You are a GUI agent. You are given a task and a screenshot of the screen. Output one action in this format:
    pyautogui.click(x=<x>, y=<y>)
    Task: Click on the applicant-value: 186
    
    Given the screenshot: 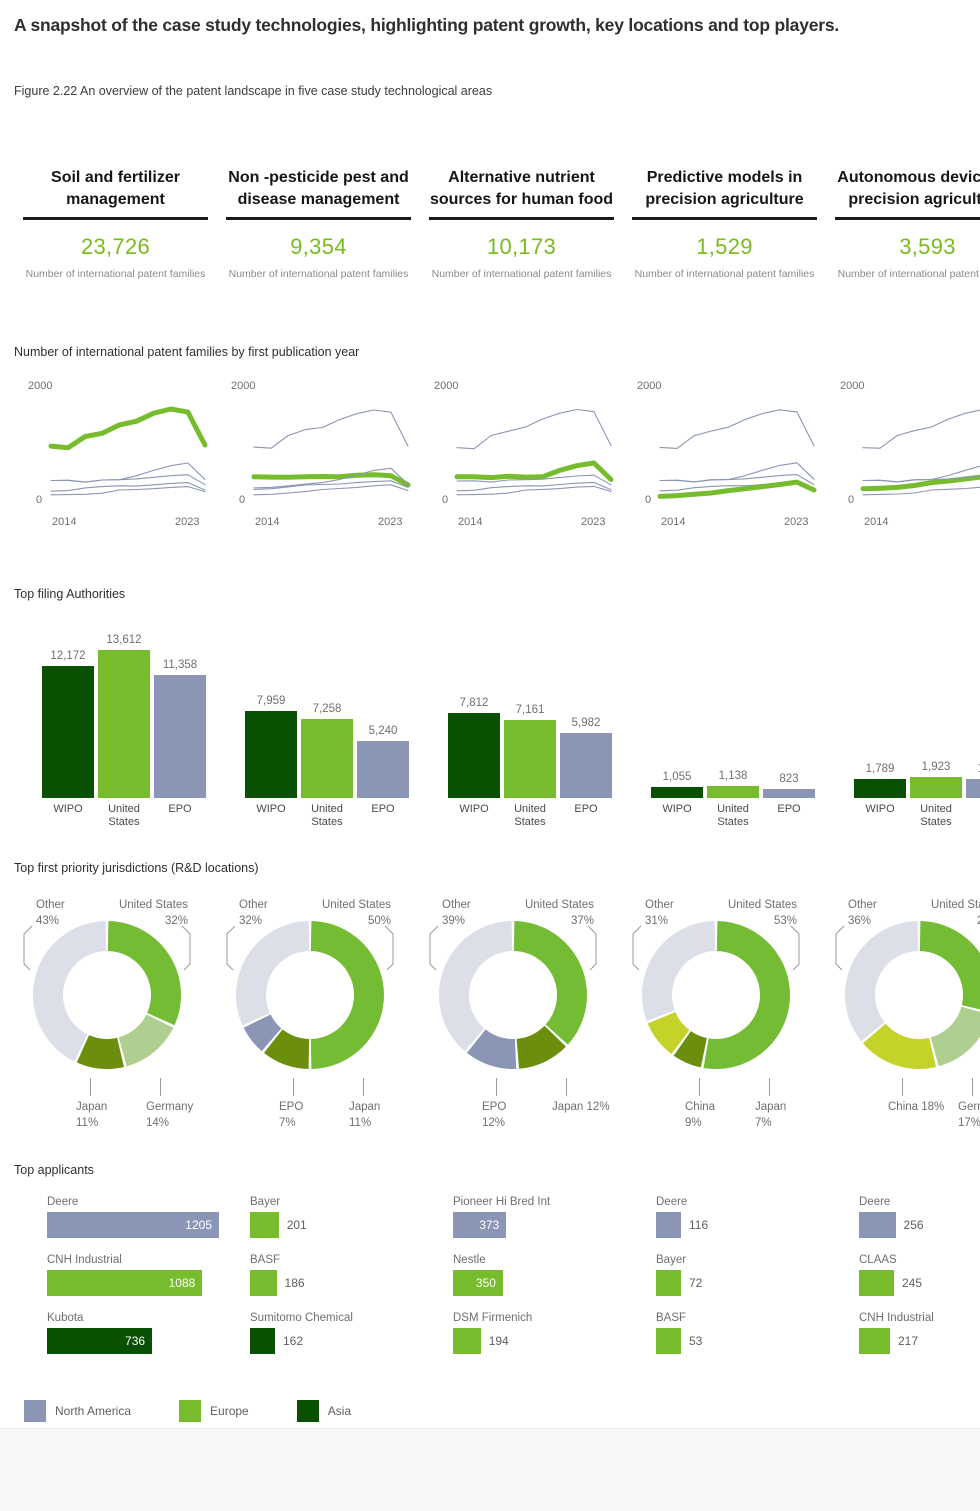 What is the action you would take?
    pyautogui.click(x=294, y=1283)
    